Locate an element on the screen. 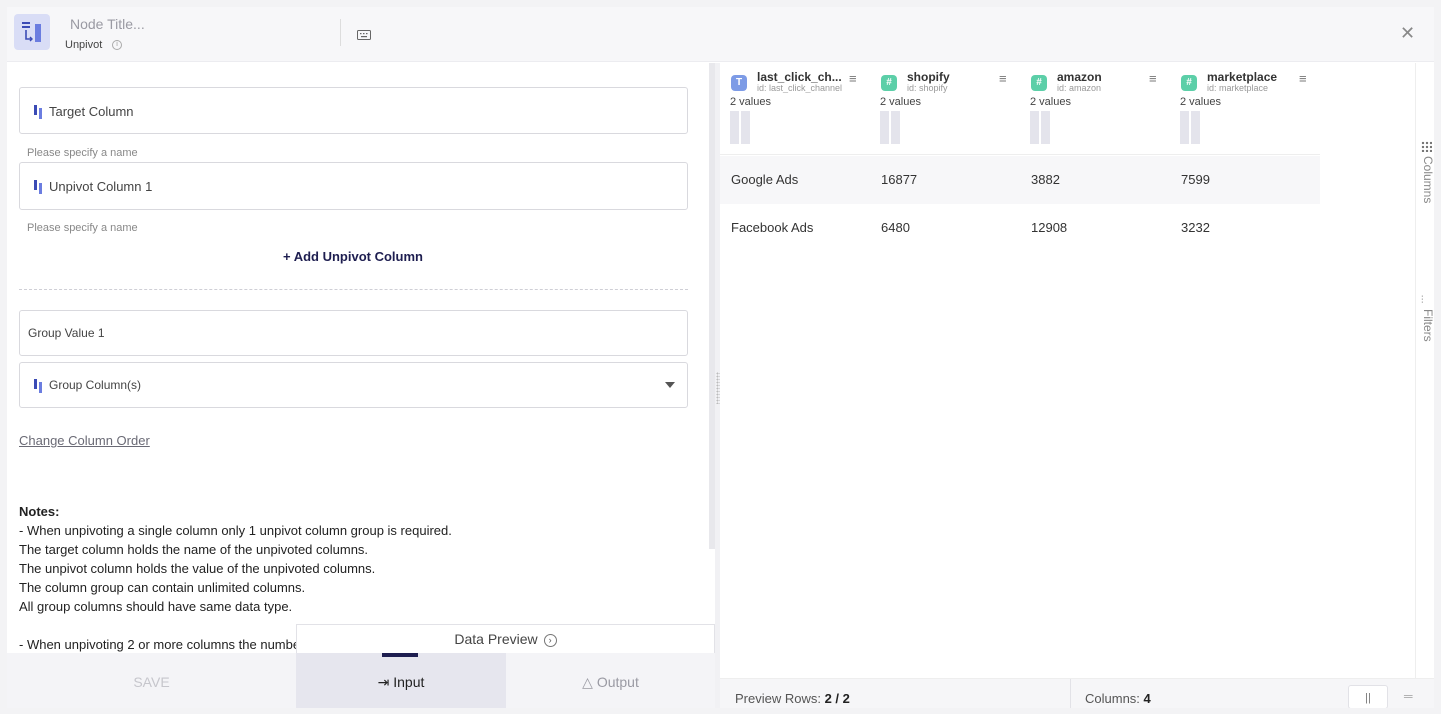 The width and height of the screenshot is (1441, 714). chevron-down-icon is located at coordinates (670, 385).